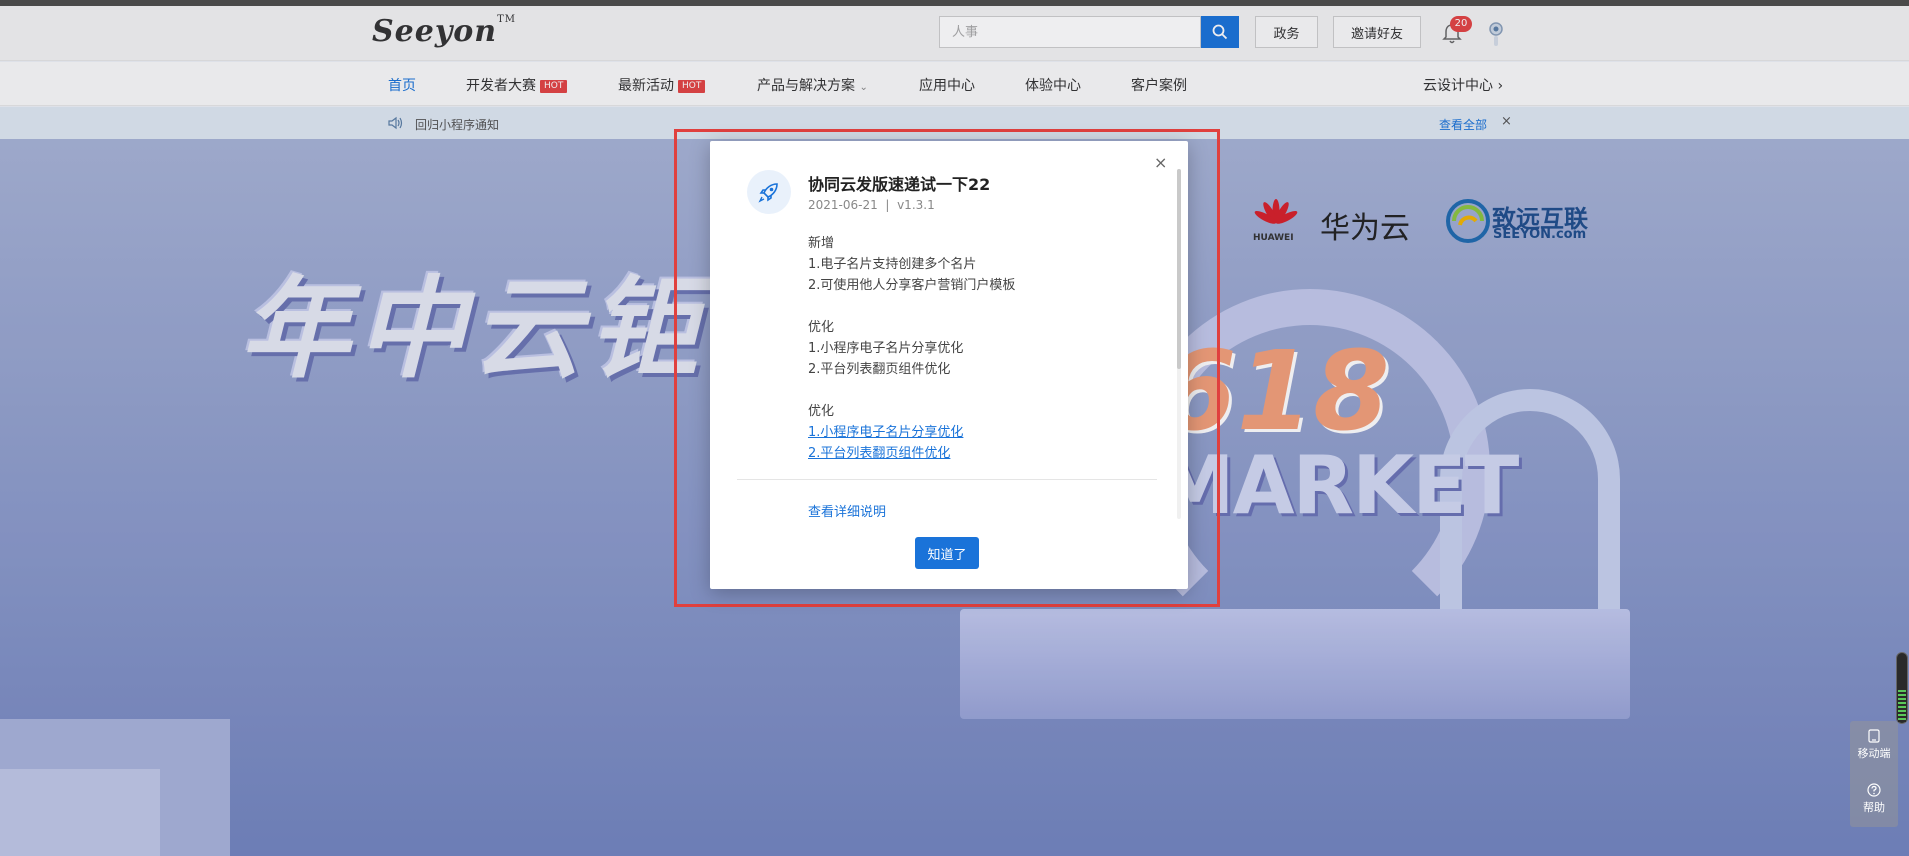 The image size is (1909, 856). Describe the element at coordinates (879, 453) in the screenshot. I see `section-link: 2.平台列表翻页组件优化` at that location.